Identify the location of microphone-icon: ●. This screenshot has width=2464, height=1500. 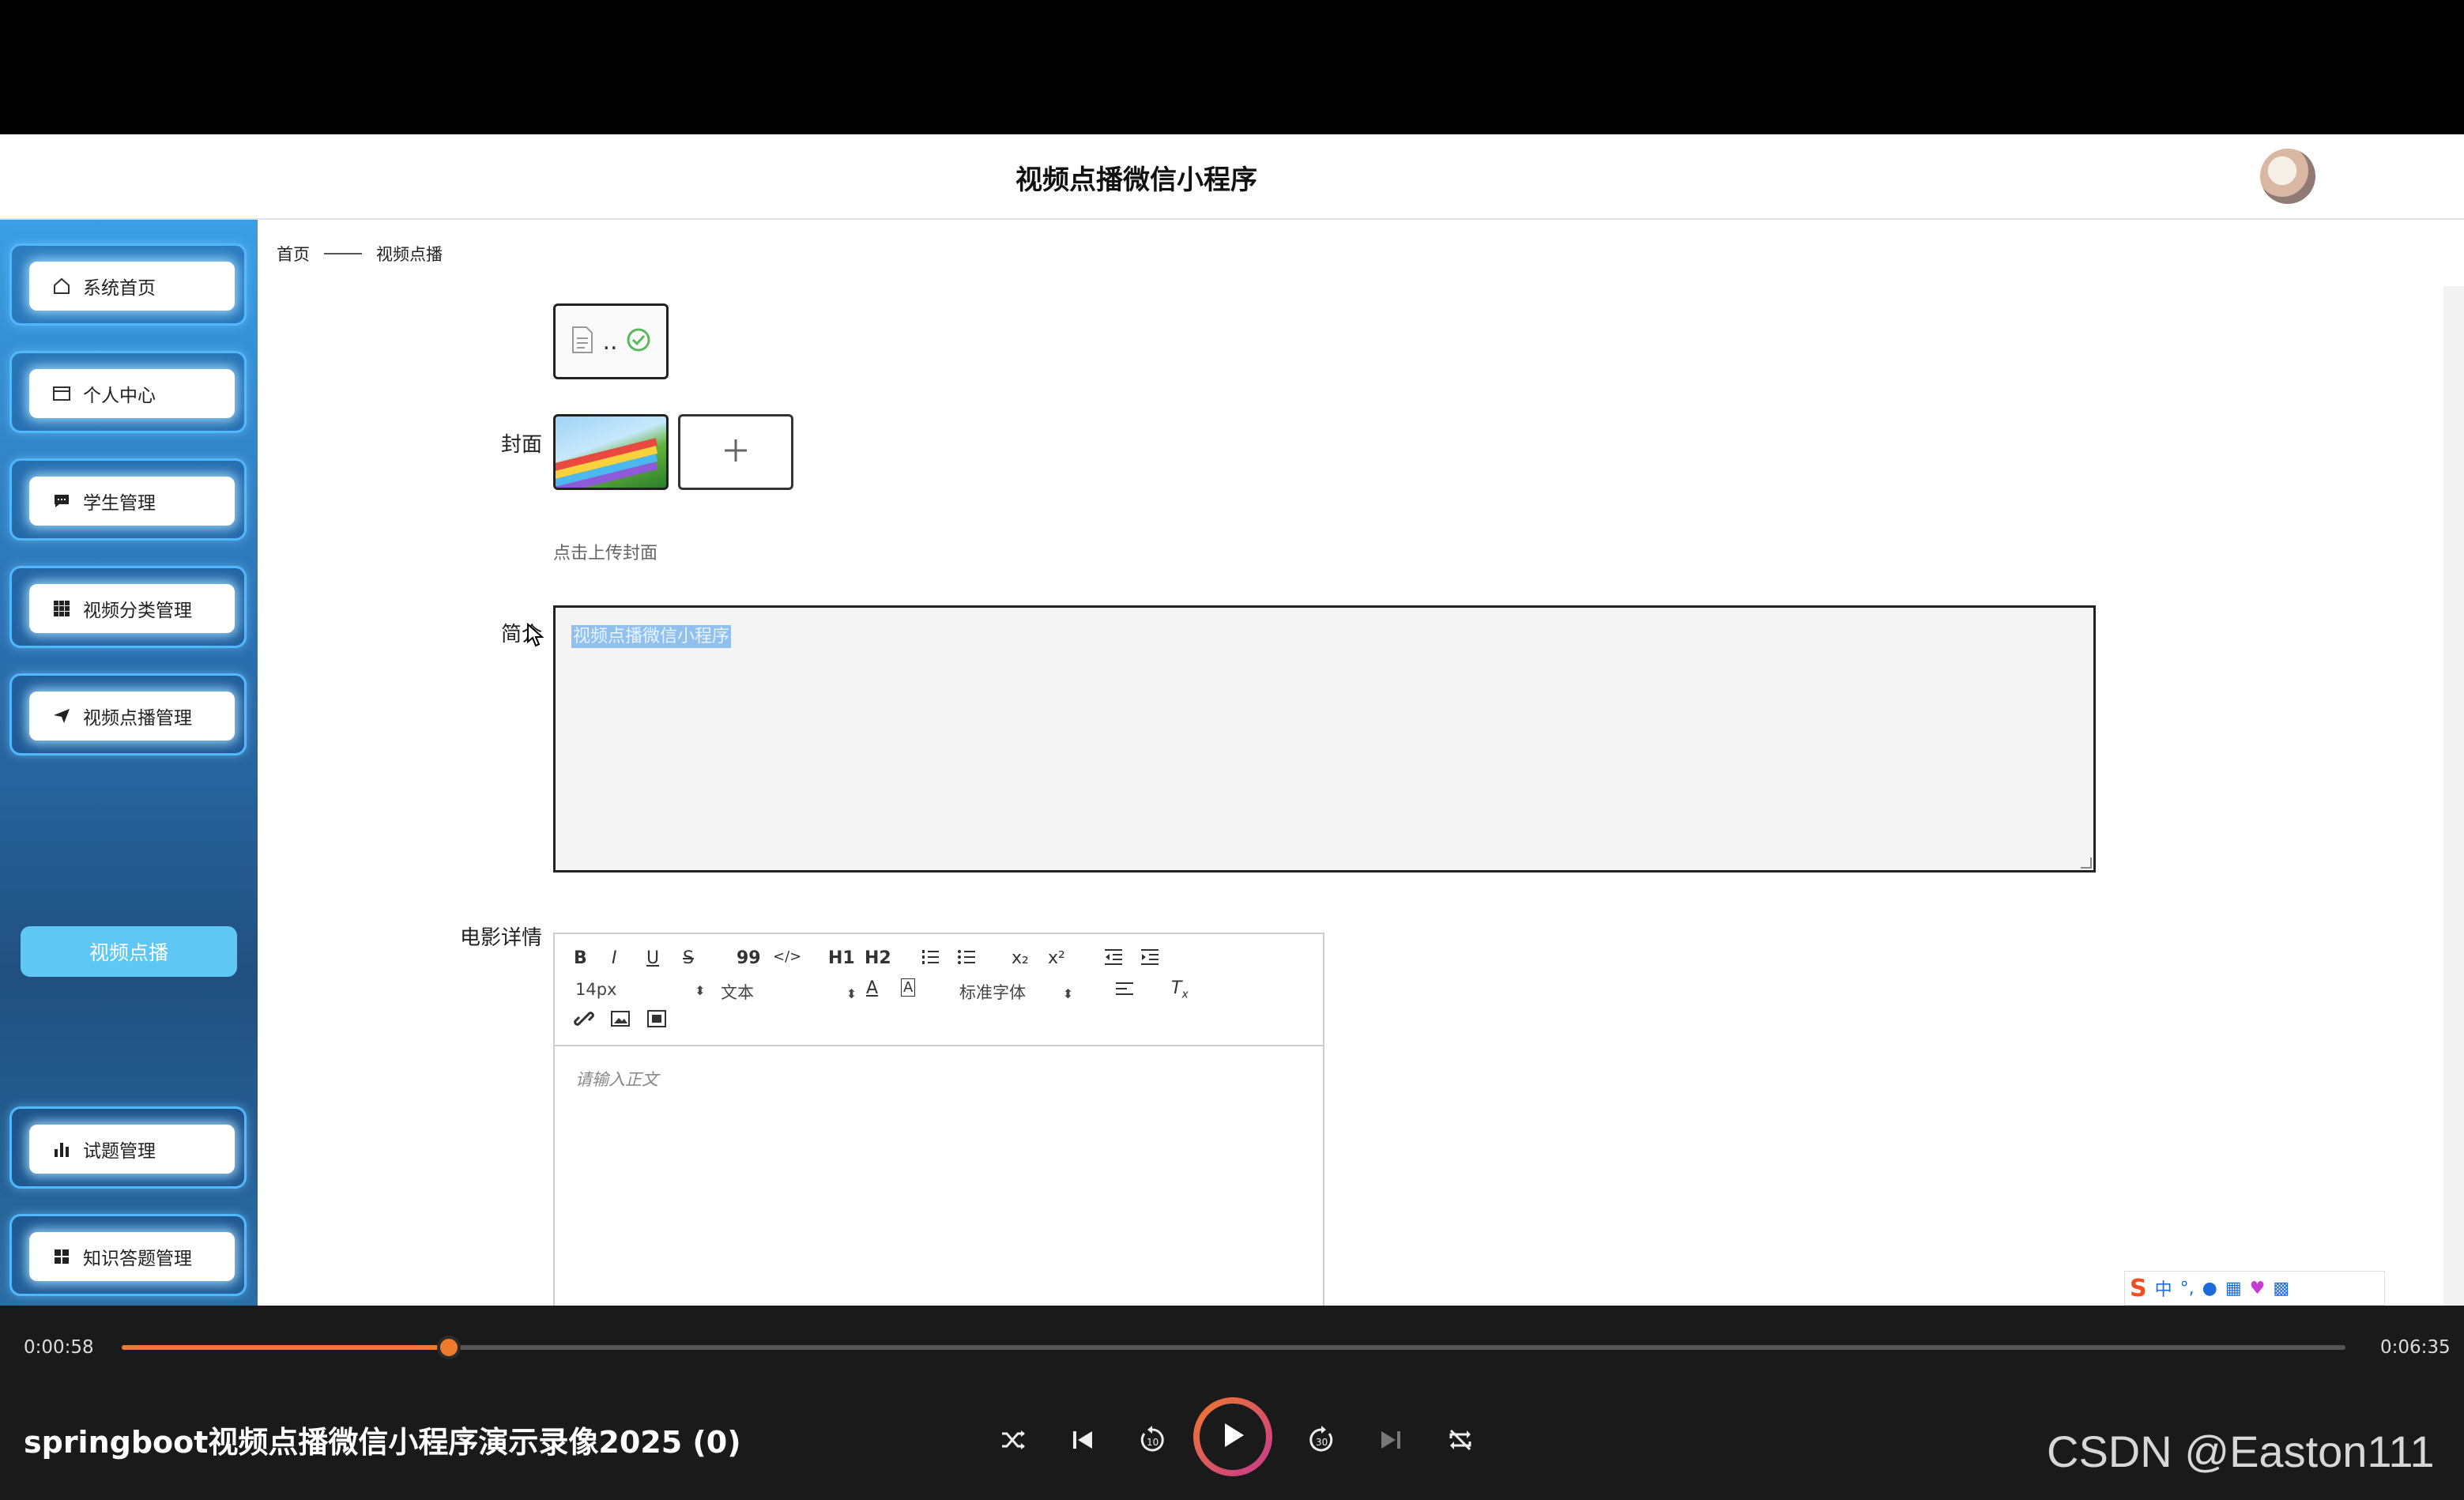
(2209, 1288).